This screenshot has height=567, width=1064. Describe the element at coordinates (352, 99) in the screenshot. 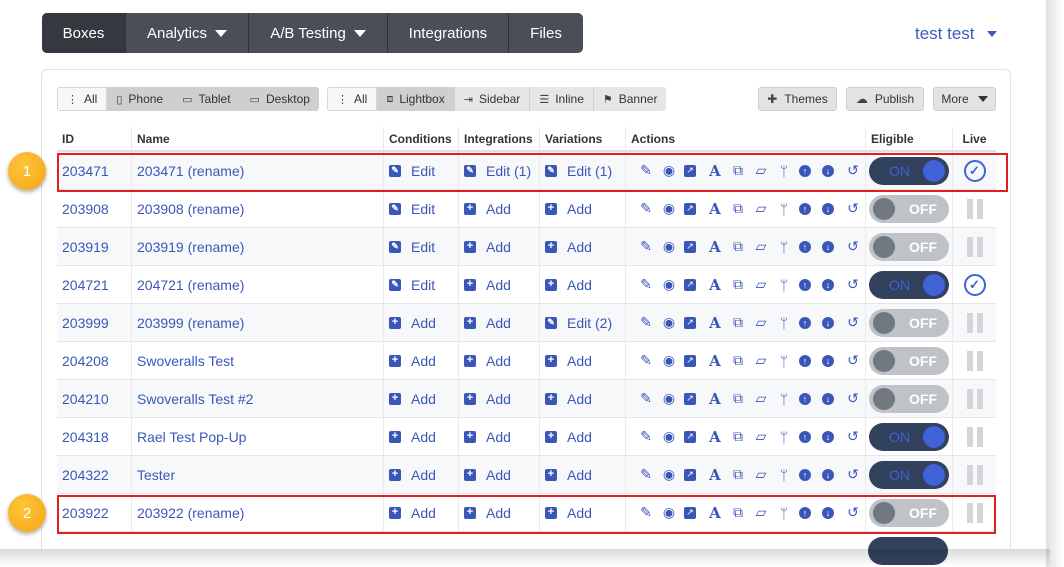

I see `filter-type-all: ⋮ All` at that location.